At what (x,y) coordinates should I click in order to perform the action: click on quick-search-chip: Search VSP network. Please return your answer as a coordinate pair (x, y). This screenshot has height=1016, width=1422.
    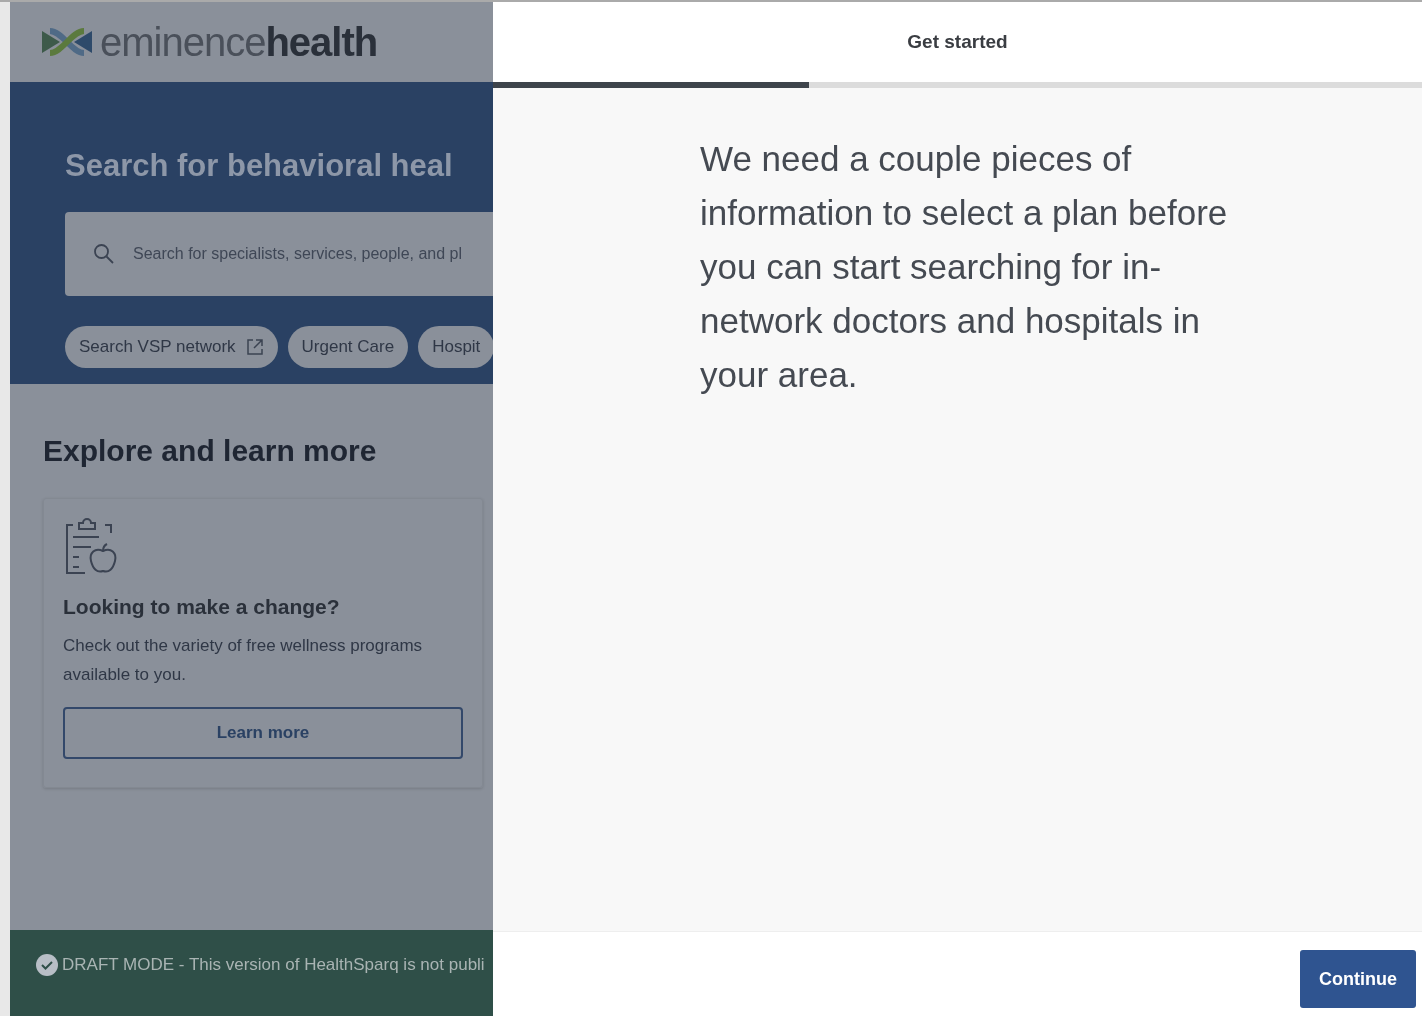
    Looking at the image, I should click on (171, 347).